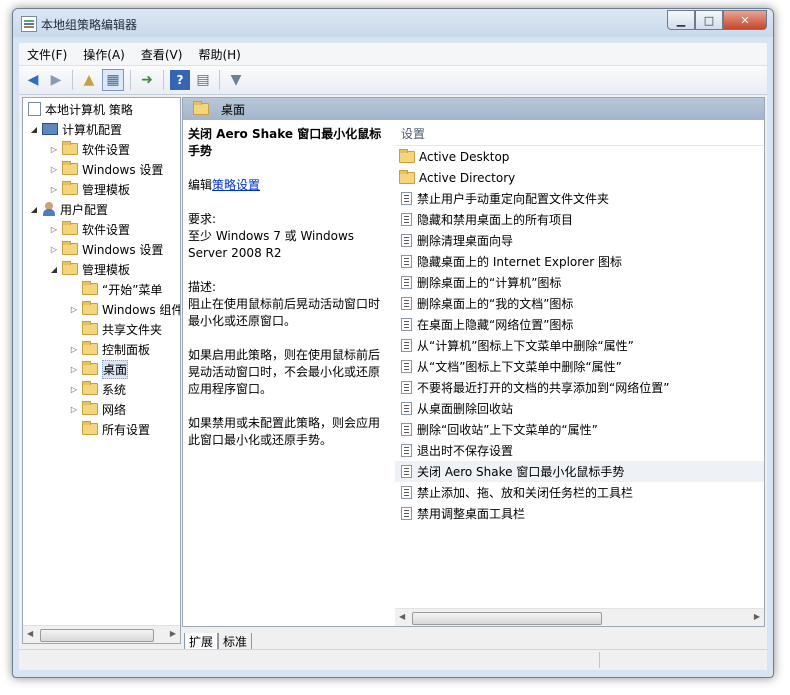 The image size is (790, 695). What do you see at coordinates (236, 80) in the screenshot?
I see `filter-icon: ▼` at bounding box center [236, 80].